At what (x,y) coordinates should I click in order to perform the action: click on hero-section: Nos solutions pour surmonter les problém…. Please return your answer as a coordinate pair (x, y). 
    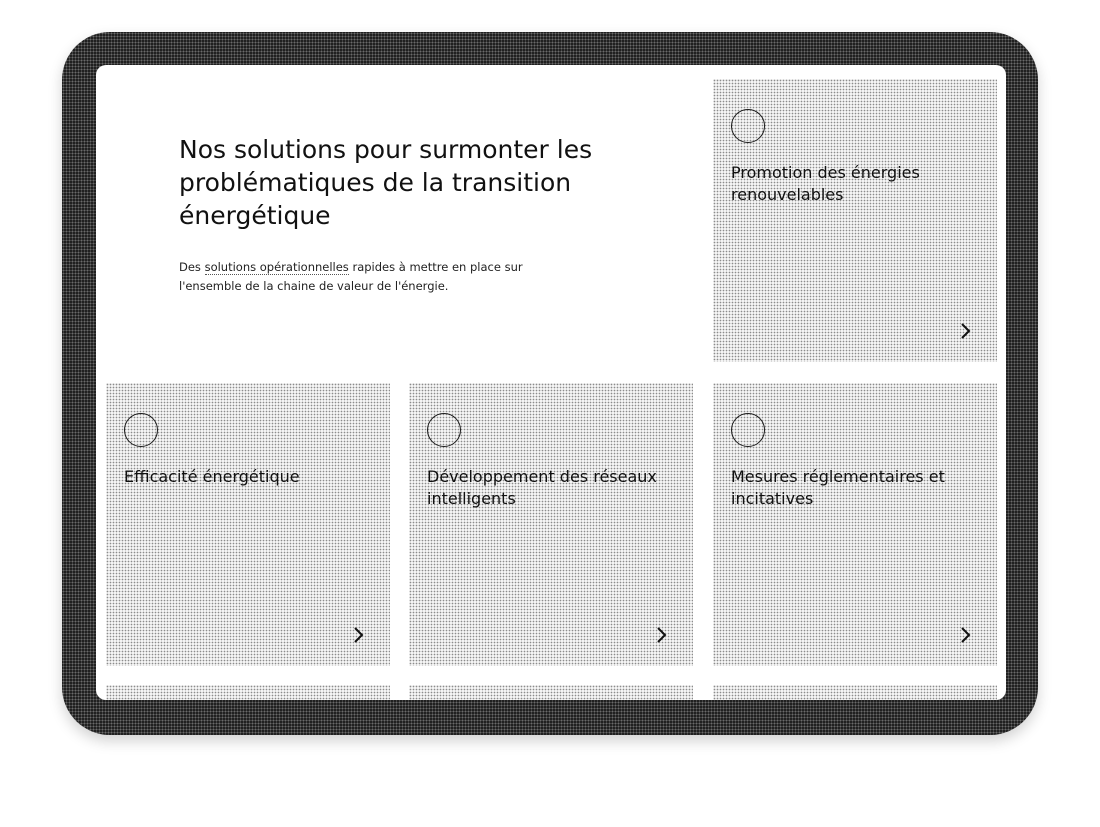
    Looking at the image, I should click on (394, 214).